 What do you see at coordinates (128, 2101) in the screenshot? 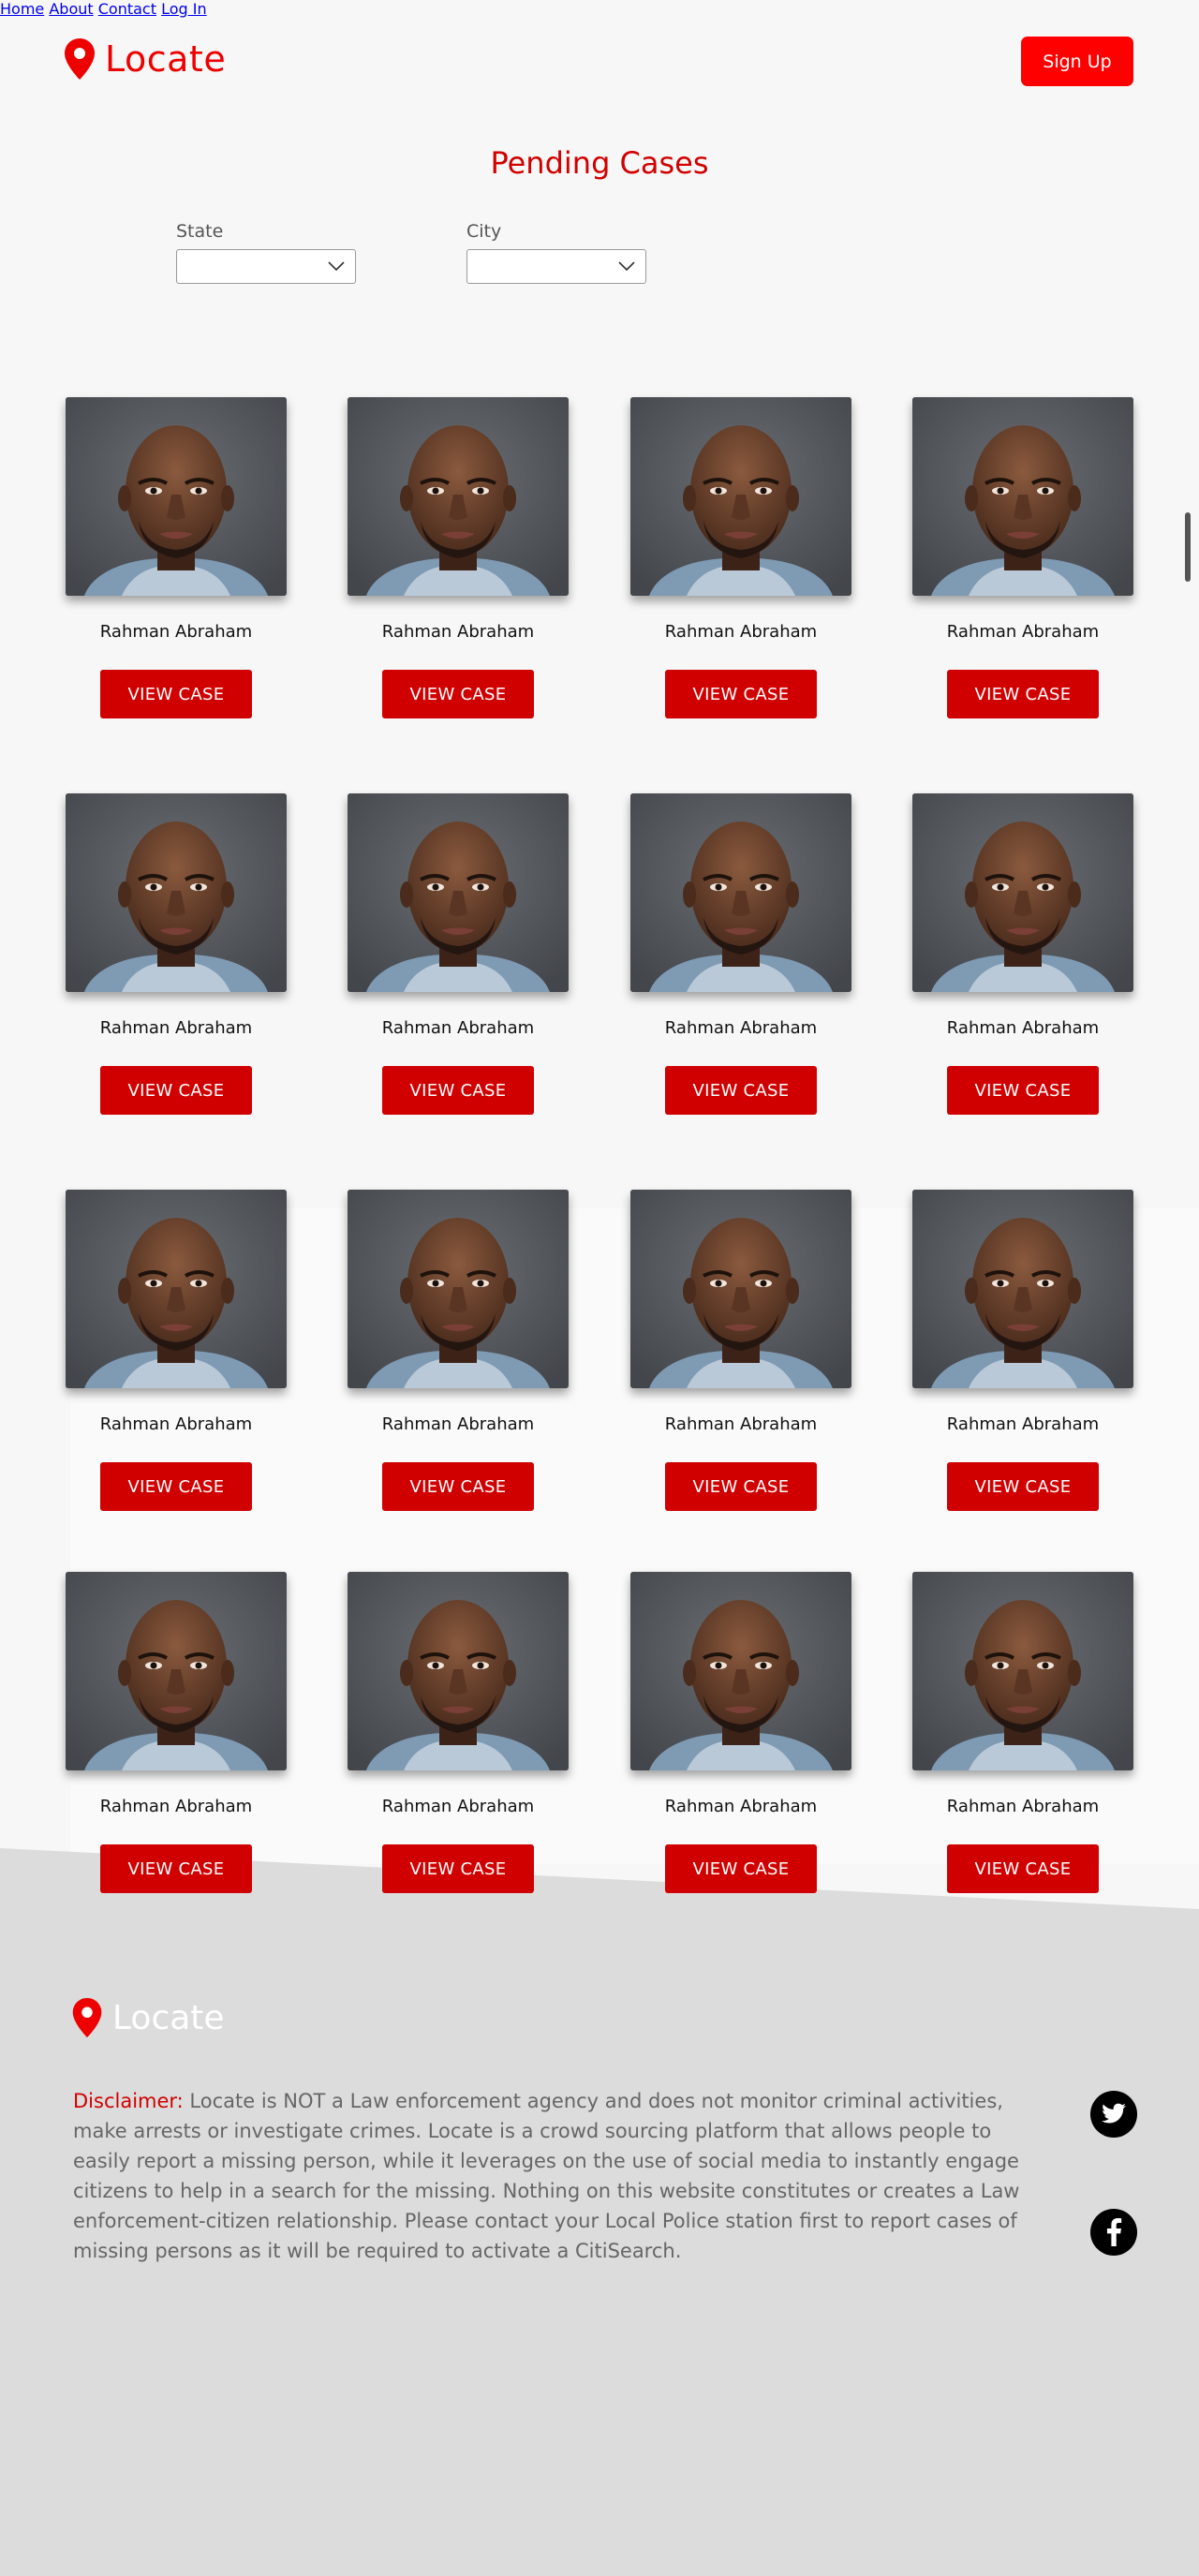
I see `disclaimer-label: Disclaimer:` at bounding box center [128, 2101].